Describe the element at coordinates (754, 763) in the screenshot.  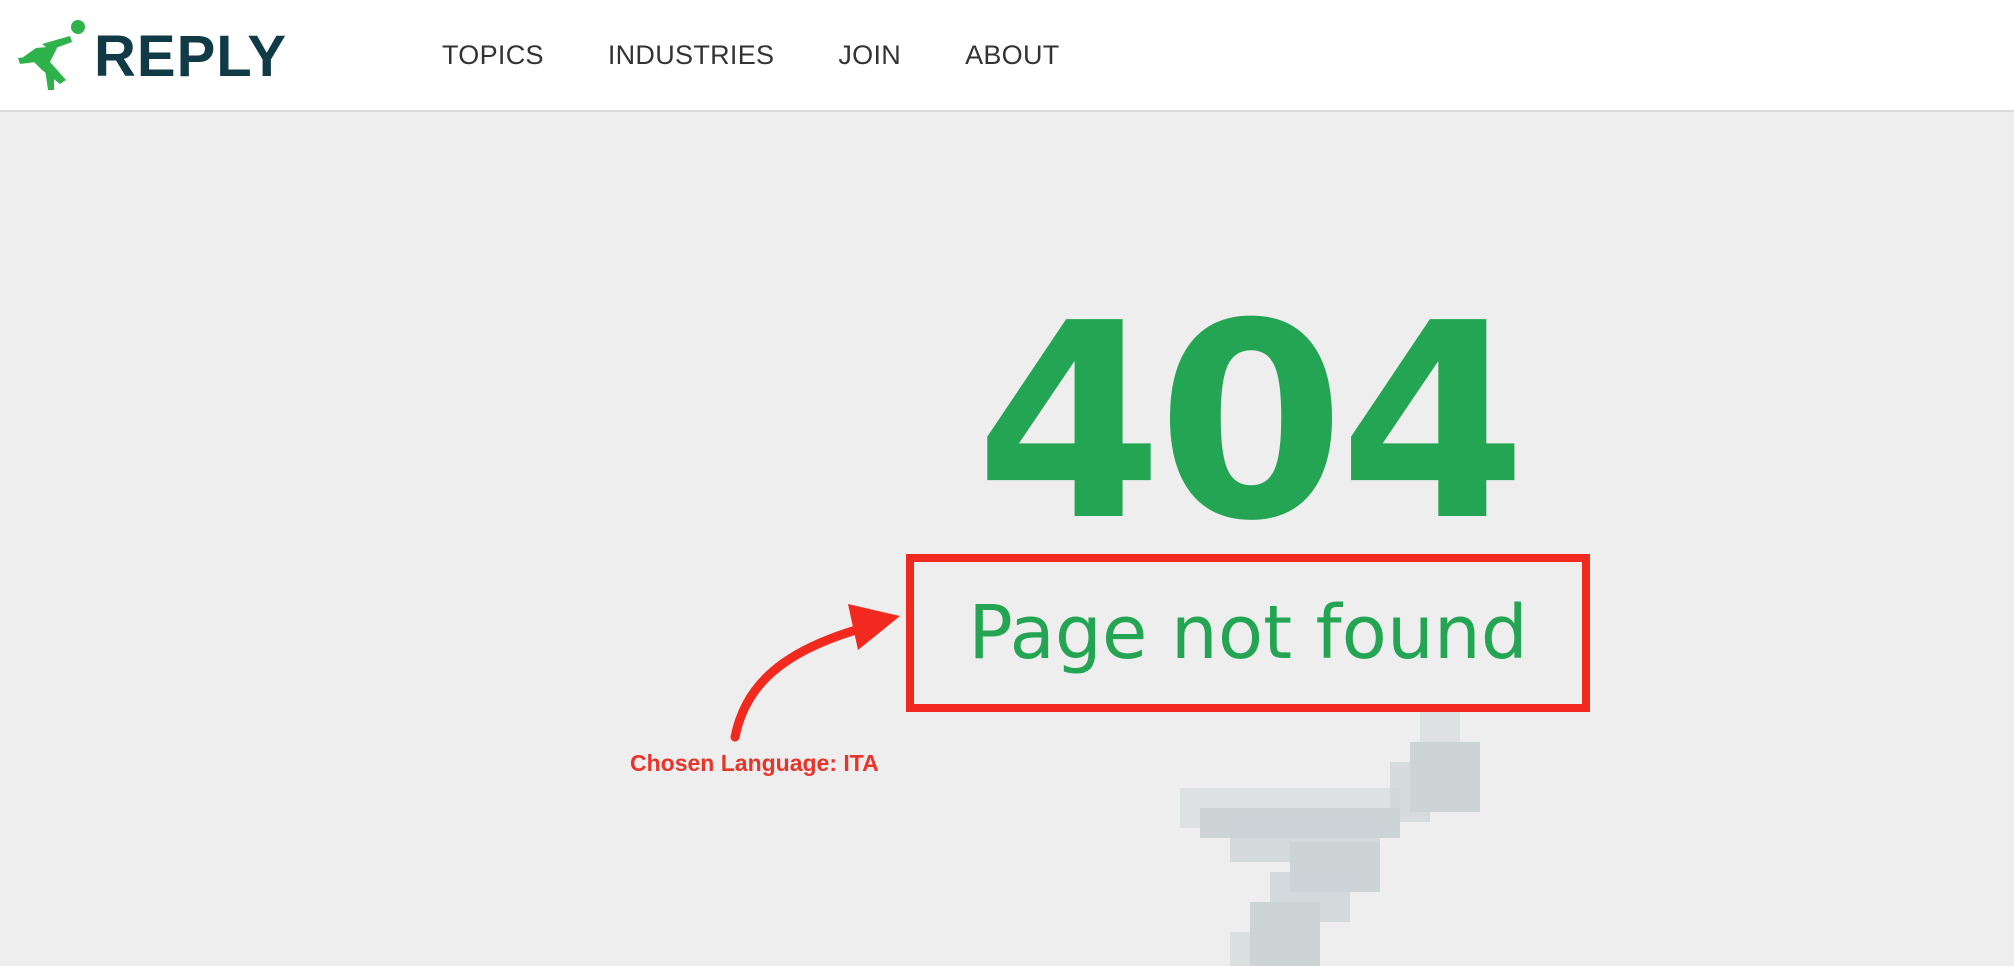
I see `annotation-label: Chosen Language: ITA` at that location.